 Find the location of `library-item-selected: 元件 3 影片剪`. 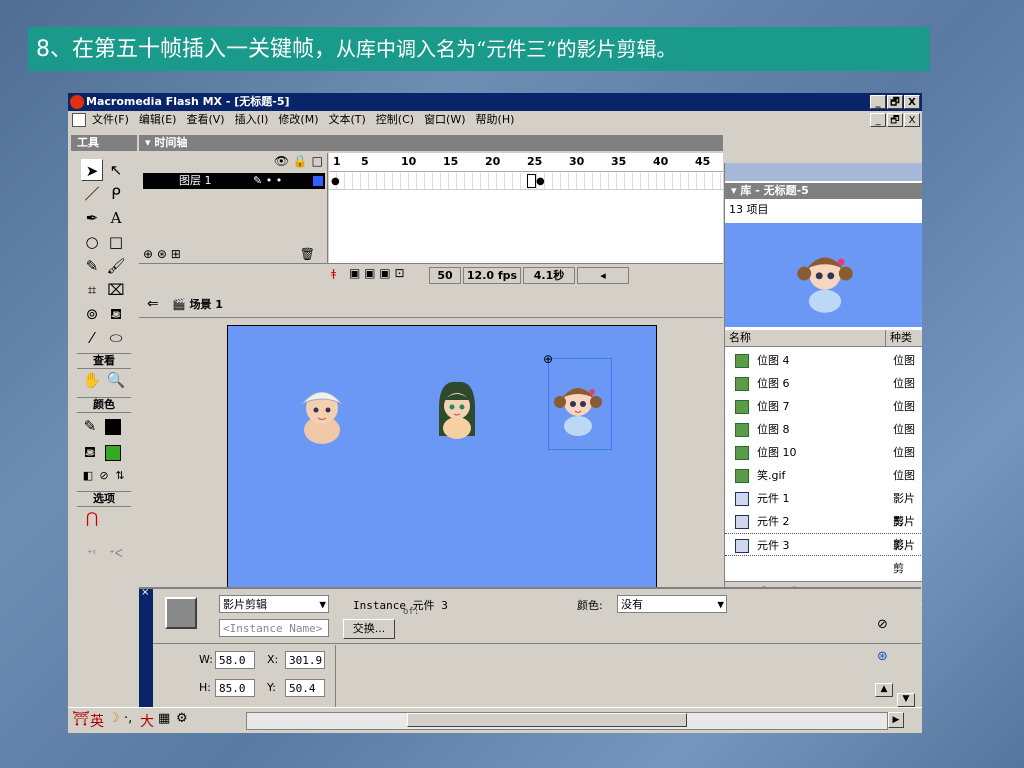

library-item-selected: 元件 3 影片剪 is located at coordinates (823, 554).